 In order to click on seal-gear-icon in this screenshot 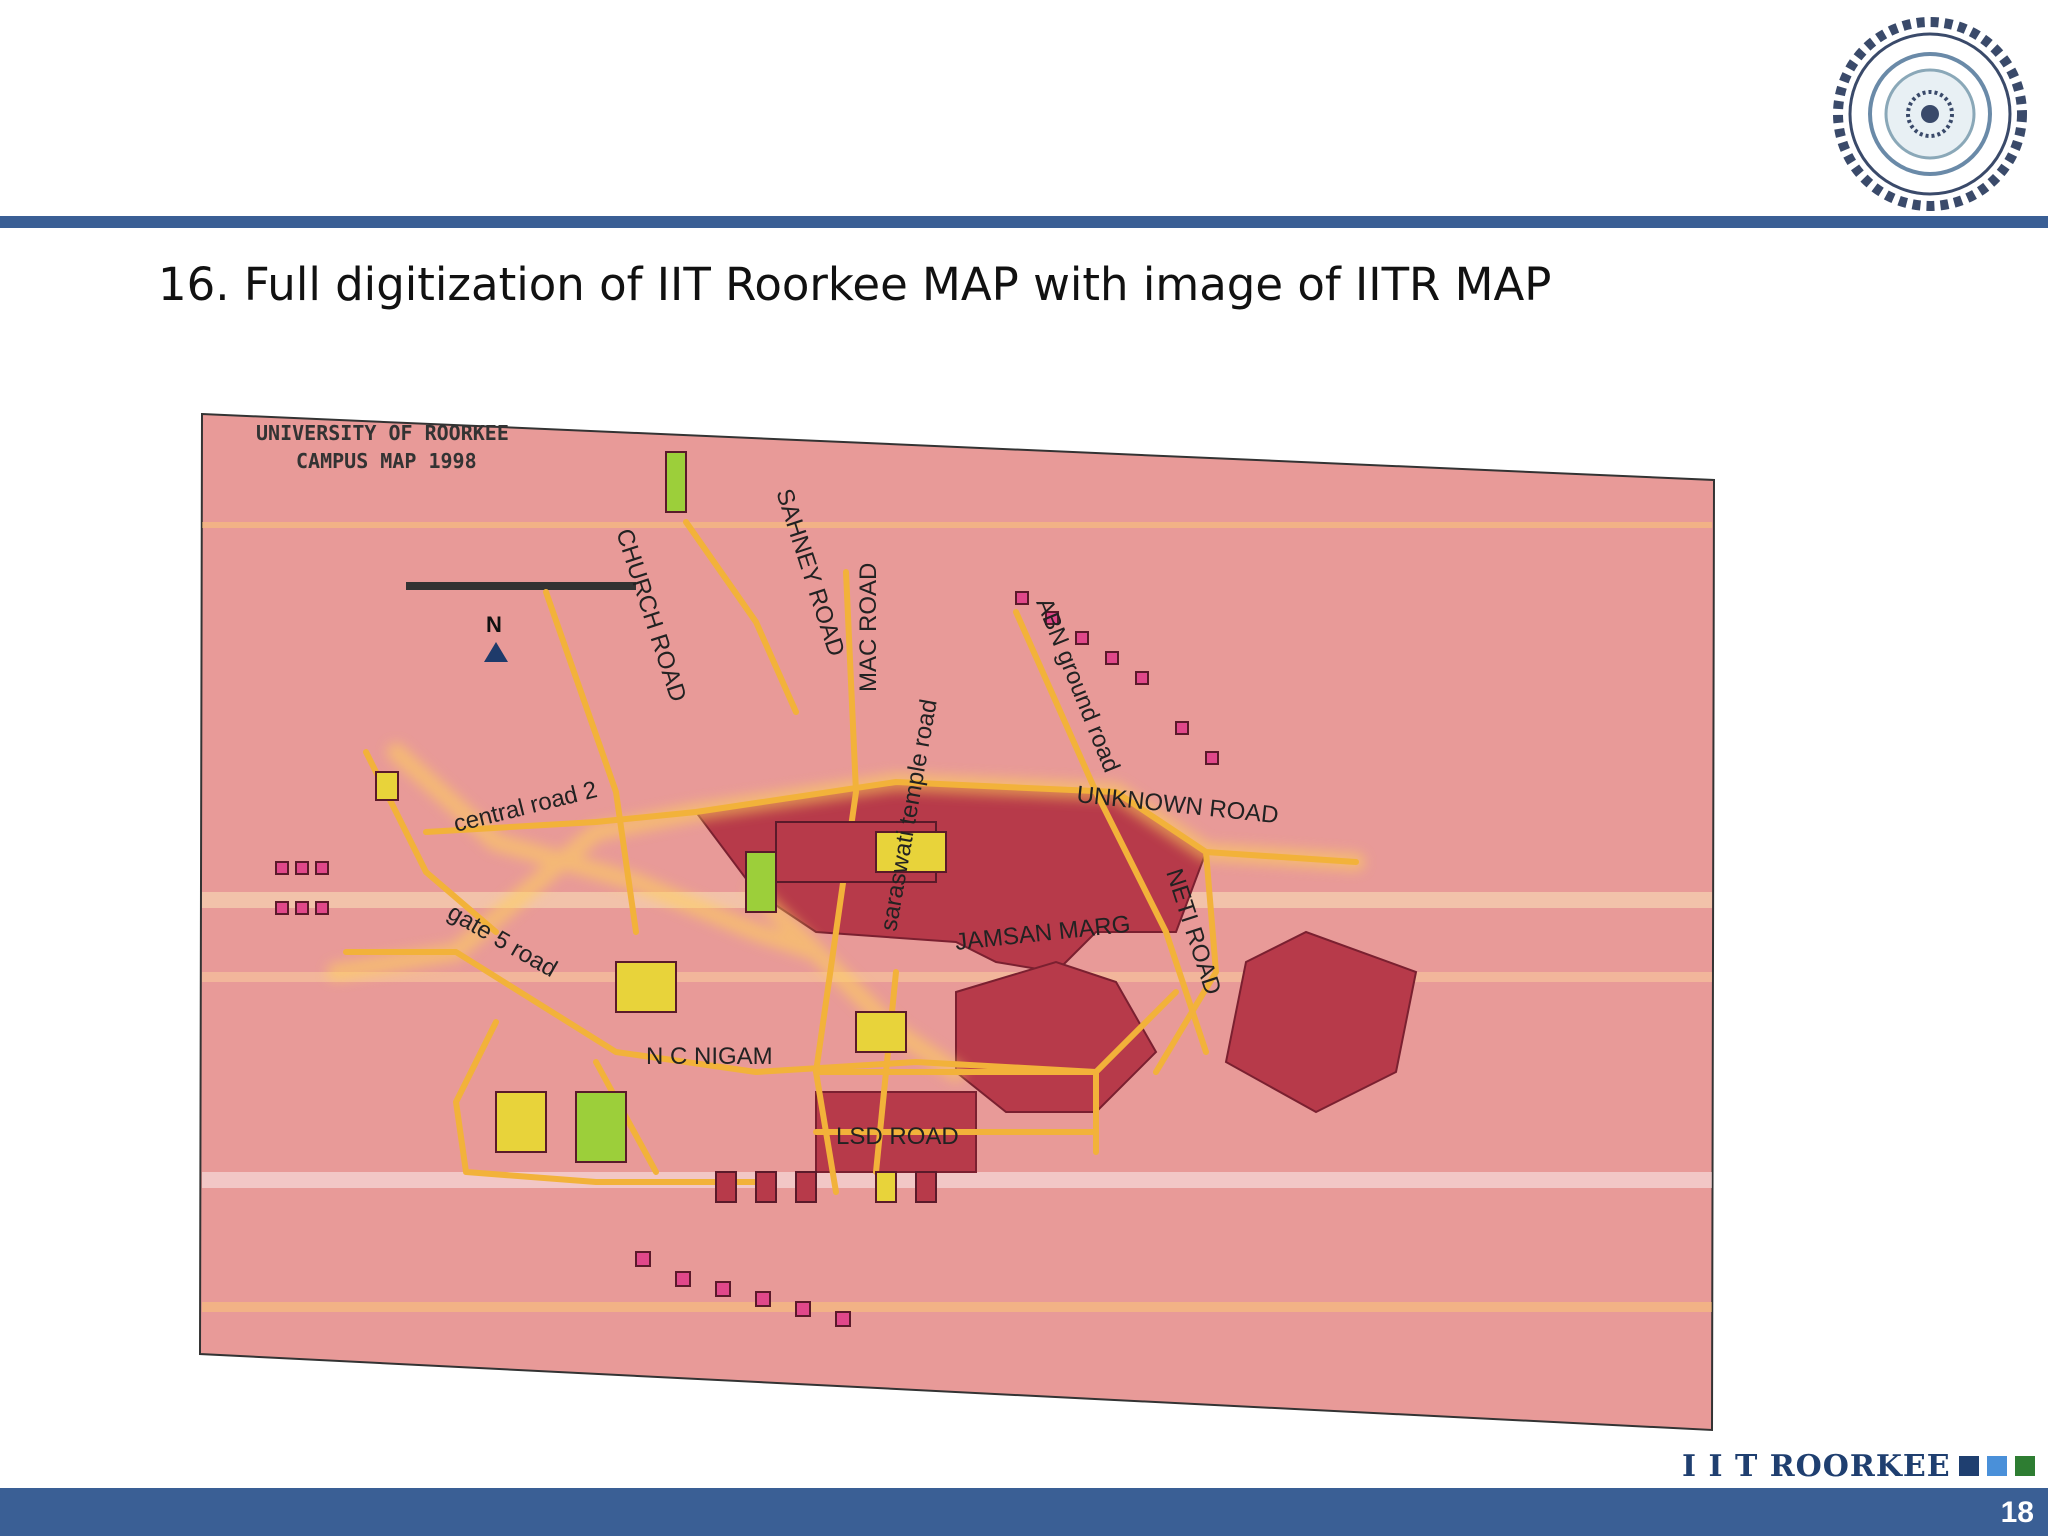, I will do `click(1930, 114)`.